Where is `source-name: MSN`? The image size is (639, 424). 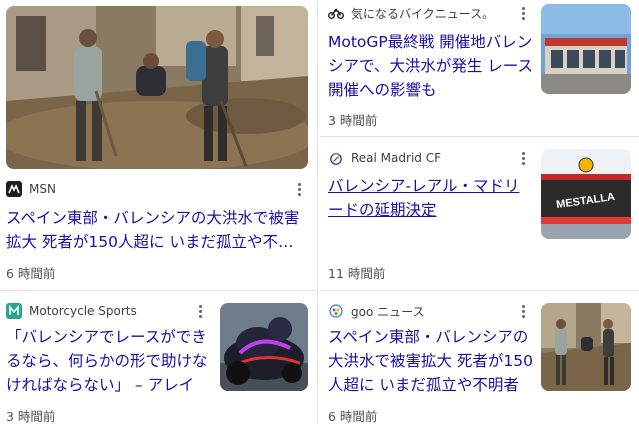 source-name: MSN is located at coordinates (42, 189).